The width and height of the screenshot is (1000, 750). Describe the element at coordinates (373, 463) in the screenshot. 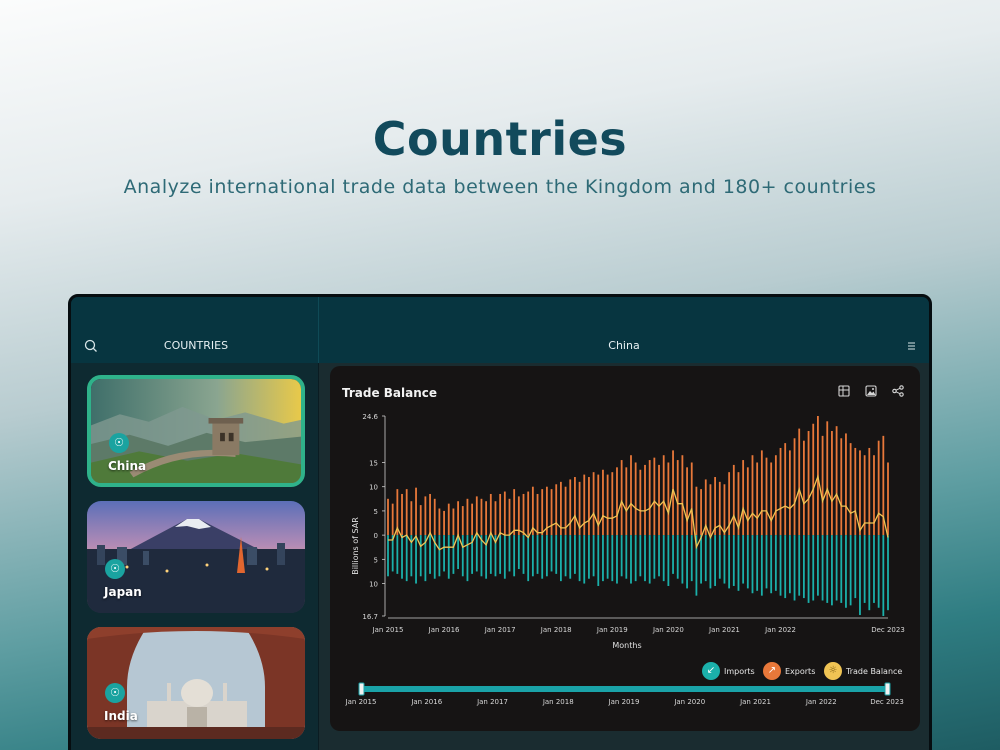

I see `y-tick-label: 15` at that location.